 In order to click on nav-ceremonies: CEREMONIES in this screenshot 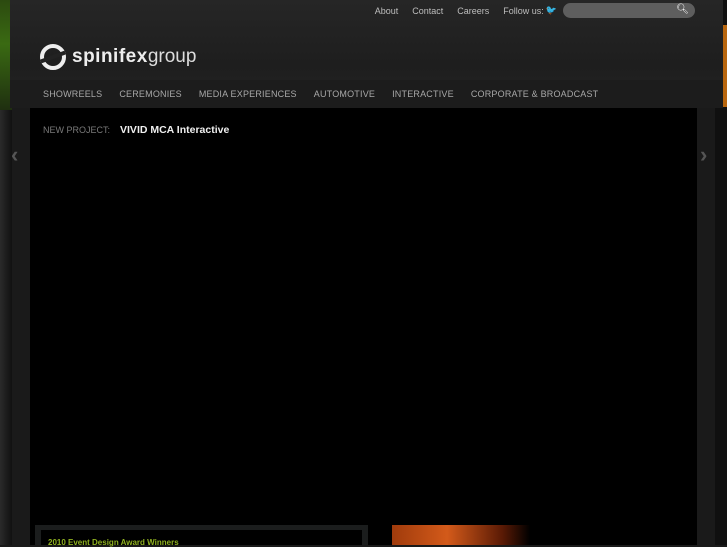, I will do `click(150, 94)`.